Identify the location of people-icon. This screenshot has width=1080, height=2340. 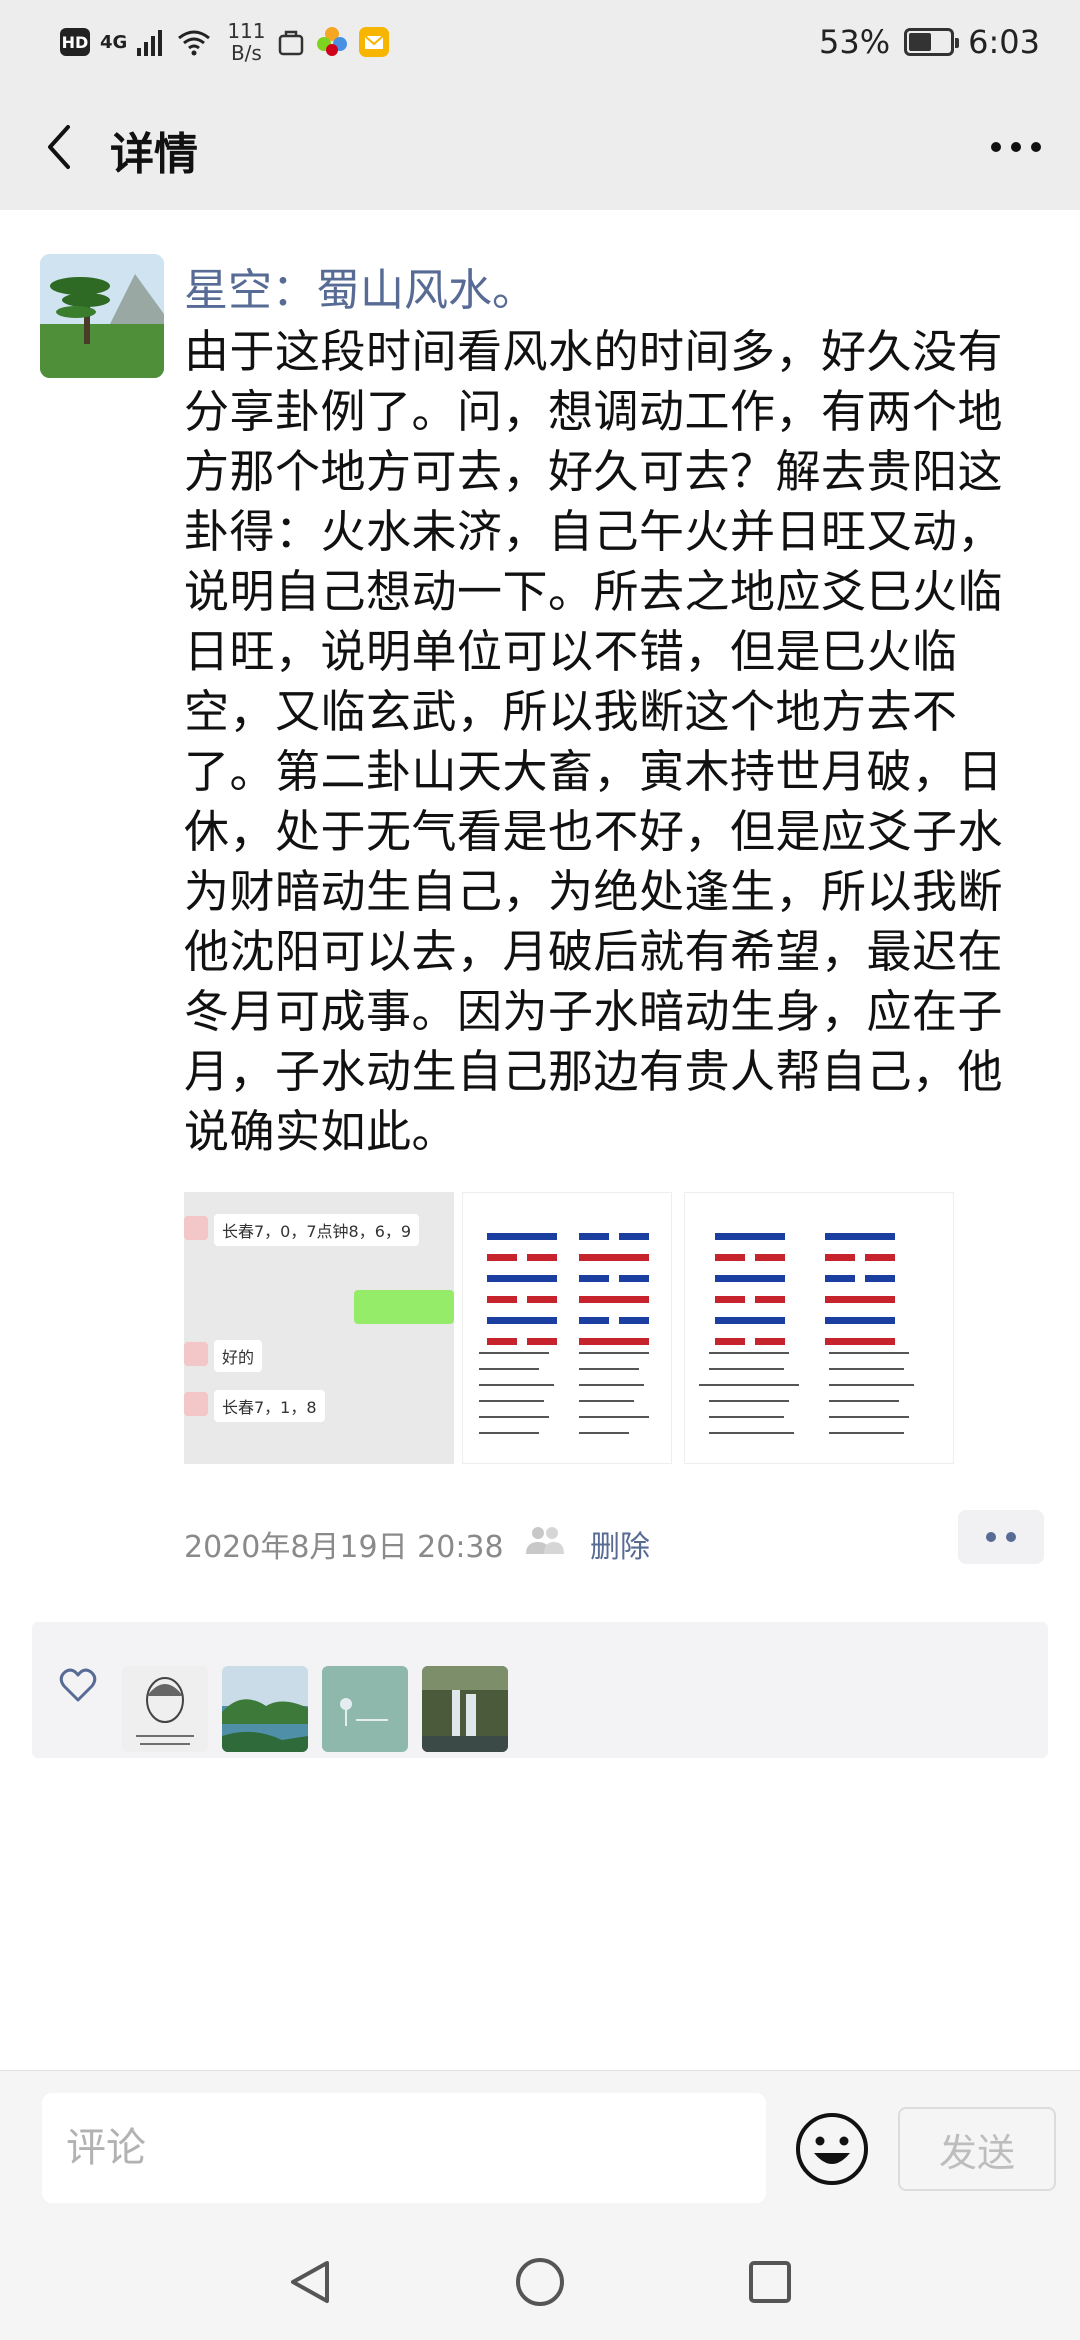
(545, 1540).